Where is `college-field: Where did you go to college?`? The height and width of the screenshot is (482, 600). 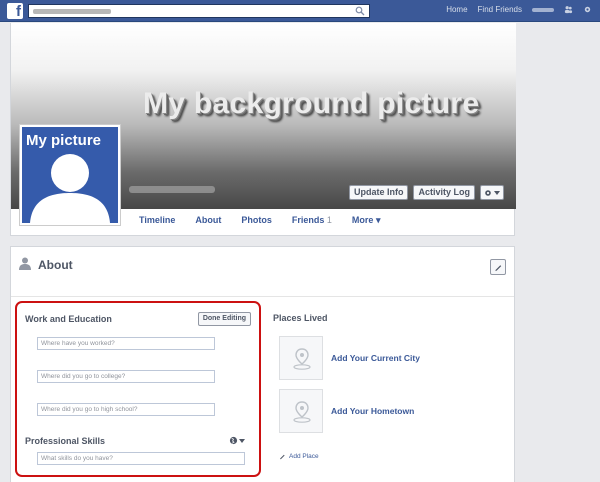
college-field: Where did you go to college? is located at coordinates (126, 376).